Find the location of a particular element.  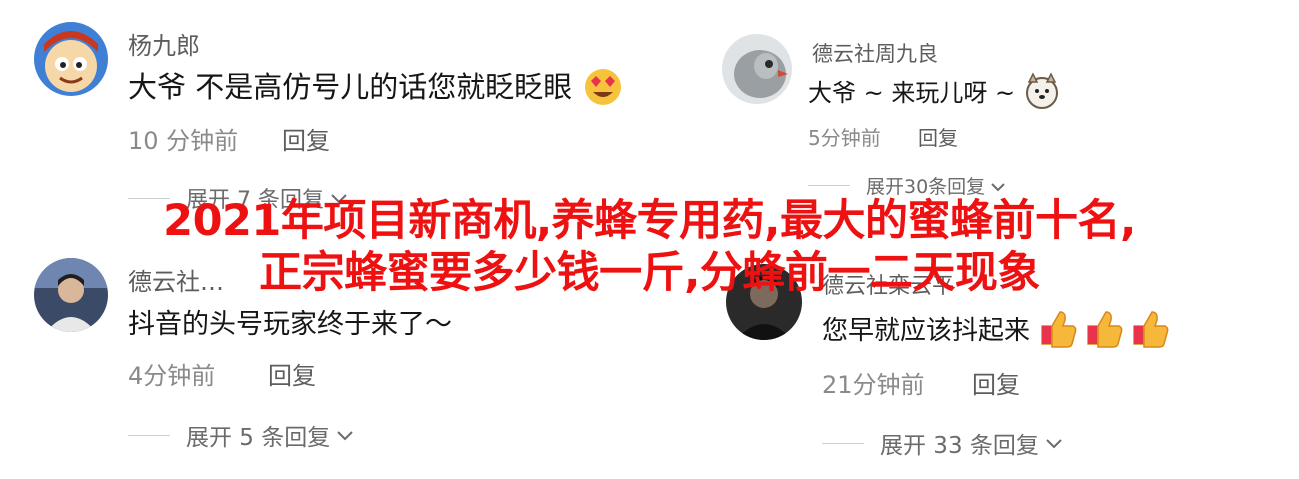

expand-replies-label: 展开 33 条回复 is located at coordinates (959, 446).